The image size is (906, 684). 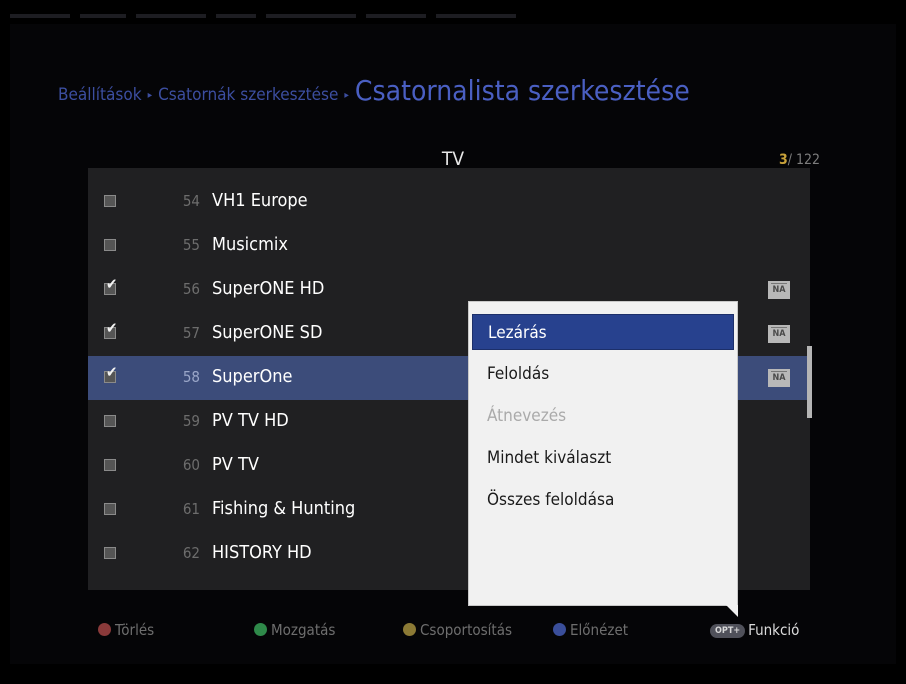 What do you see at coordinates (191, 245) in the screenshot?
I see `channel-number: 55` at bounding box center [191, 245].